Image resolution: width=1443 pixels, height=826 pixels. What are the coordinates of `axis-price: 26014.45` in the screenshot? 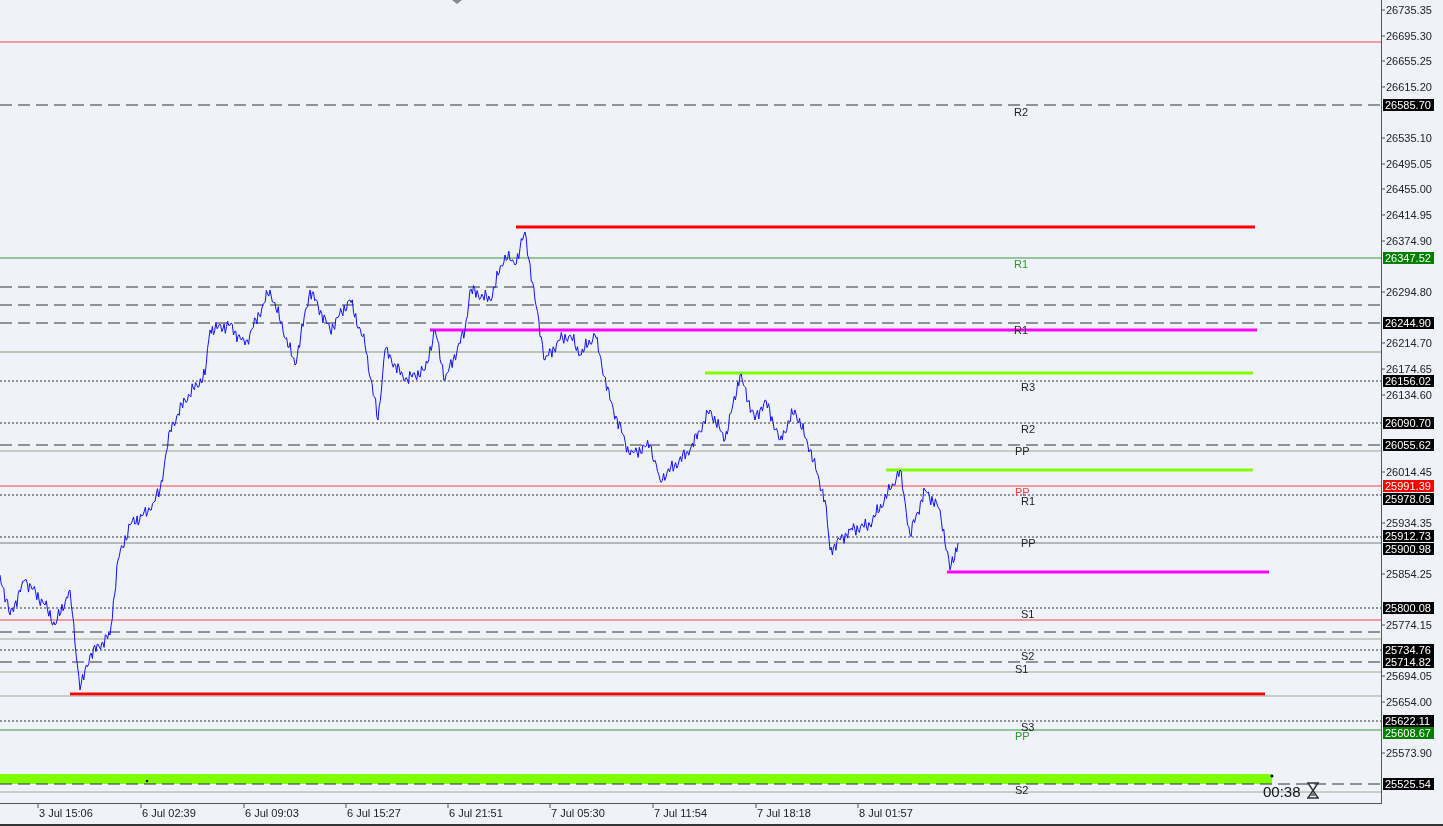 It's located at (1409, 472).